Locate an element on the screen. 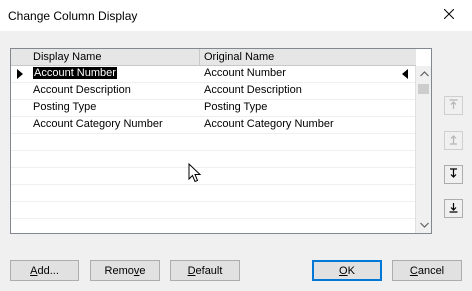 The width and height of the screenshot is (472, 291). default-button-mnemonic: D is located at coordinates (191, 270).